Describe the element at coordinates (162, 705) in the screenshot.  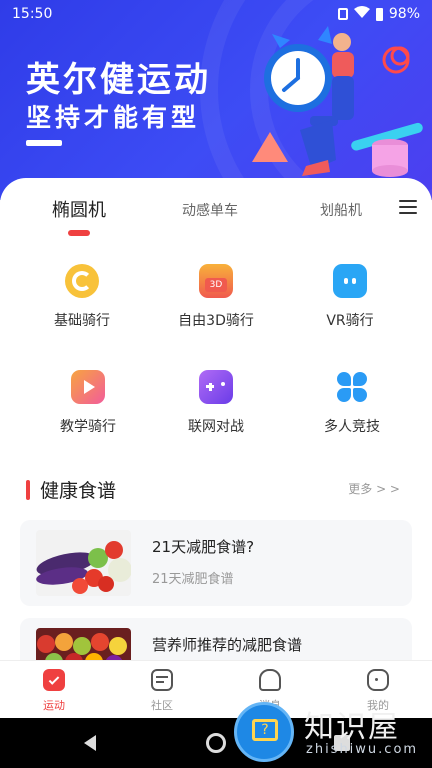
I see `nav-label: 社区` at that location.